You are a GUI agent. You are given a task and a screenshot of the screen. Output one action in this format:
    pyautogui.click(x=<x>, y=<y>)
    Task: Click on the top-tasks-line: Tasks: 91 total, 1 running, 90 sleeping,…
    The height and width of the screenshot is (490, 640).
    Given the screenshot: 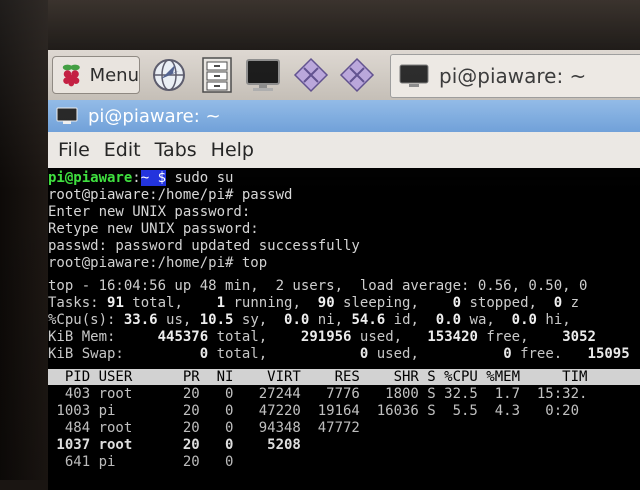 What is the action you would take?
    pyautogui.click(x=314, y=303)
    